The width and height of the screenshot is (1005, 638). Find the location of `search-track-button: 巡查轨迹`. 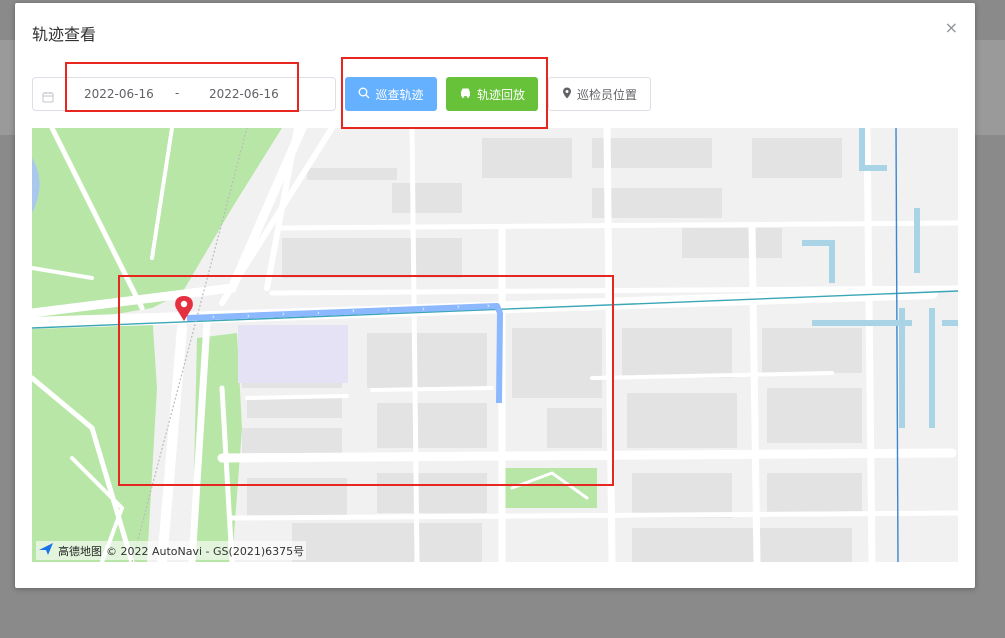

search-track-button: 巡查轨迹 is located at coordinates (391, 94).